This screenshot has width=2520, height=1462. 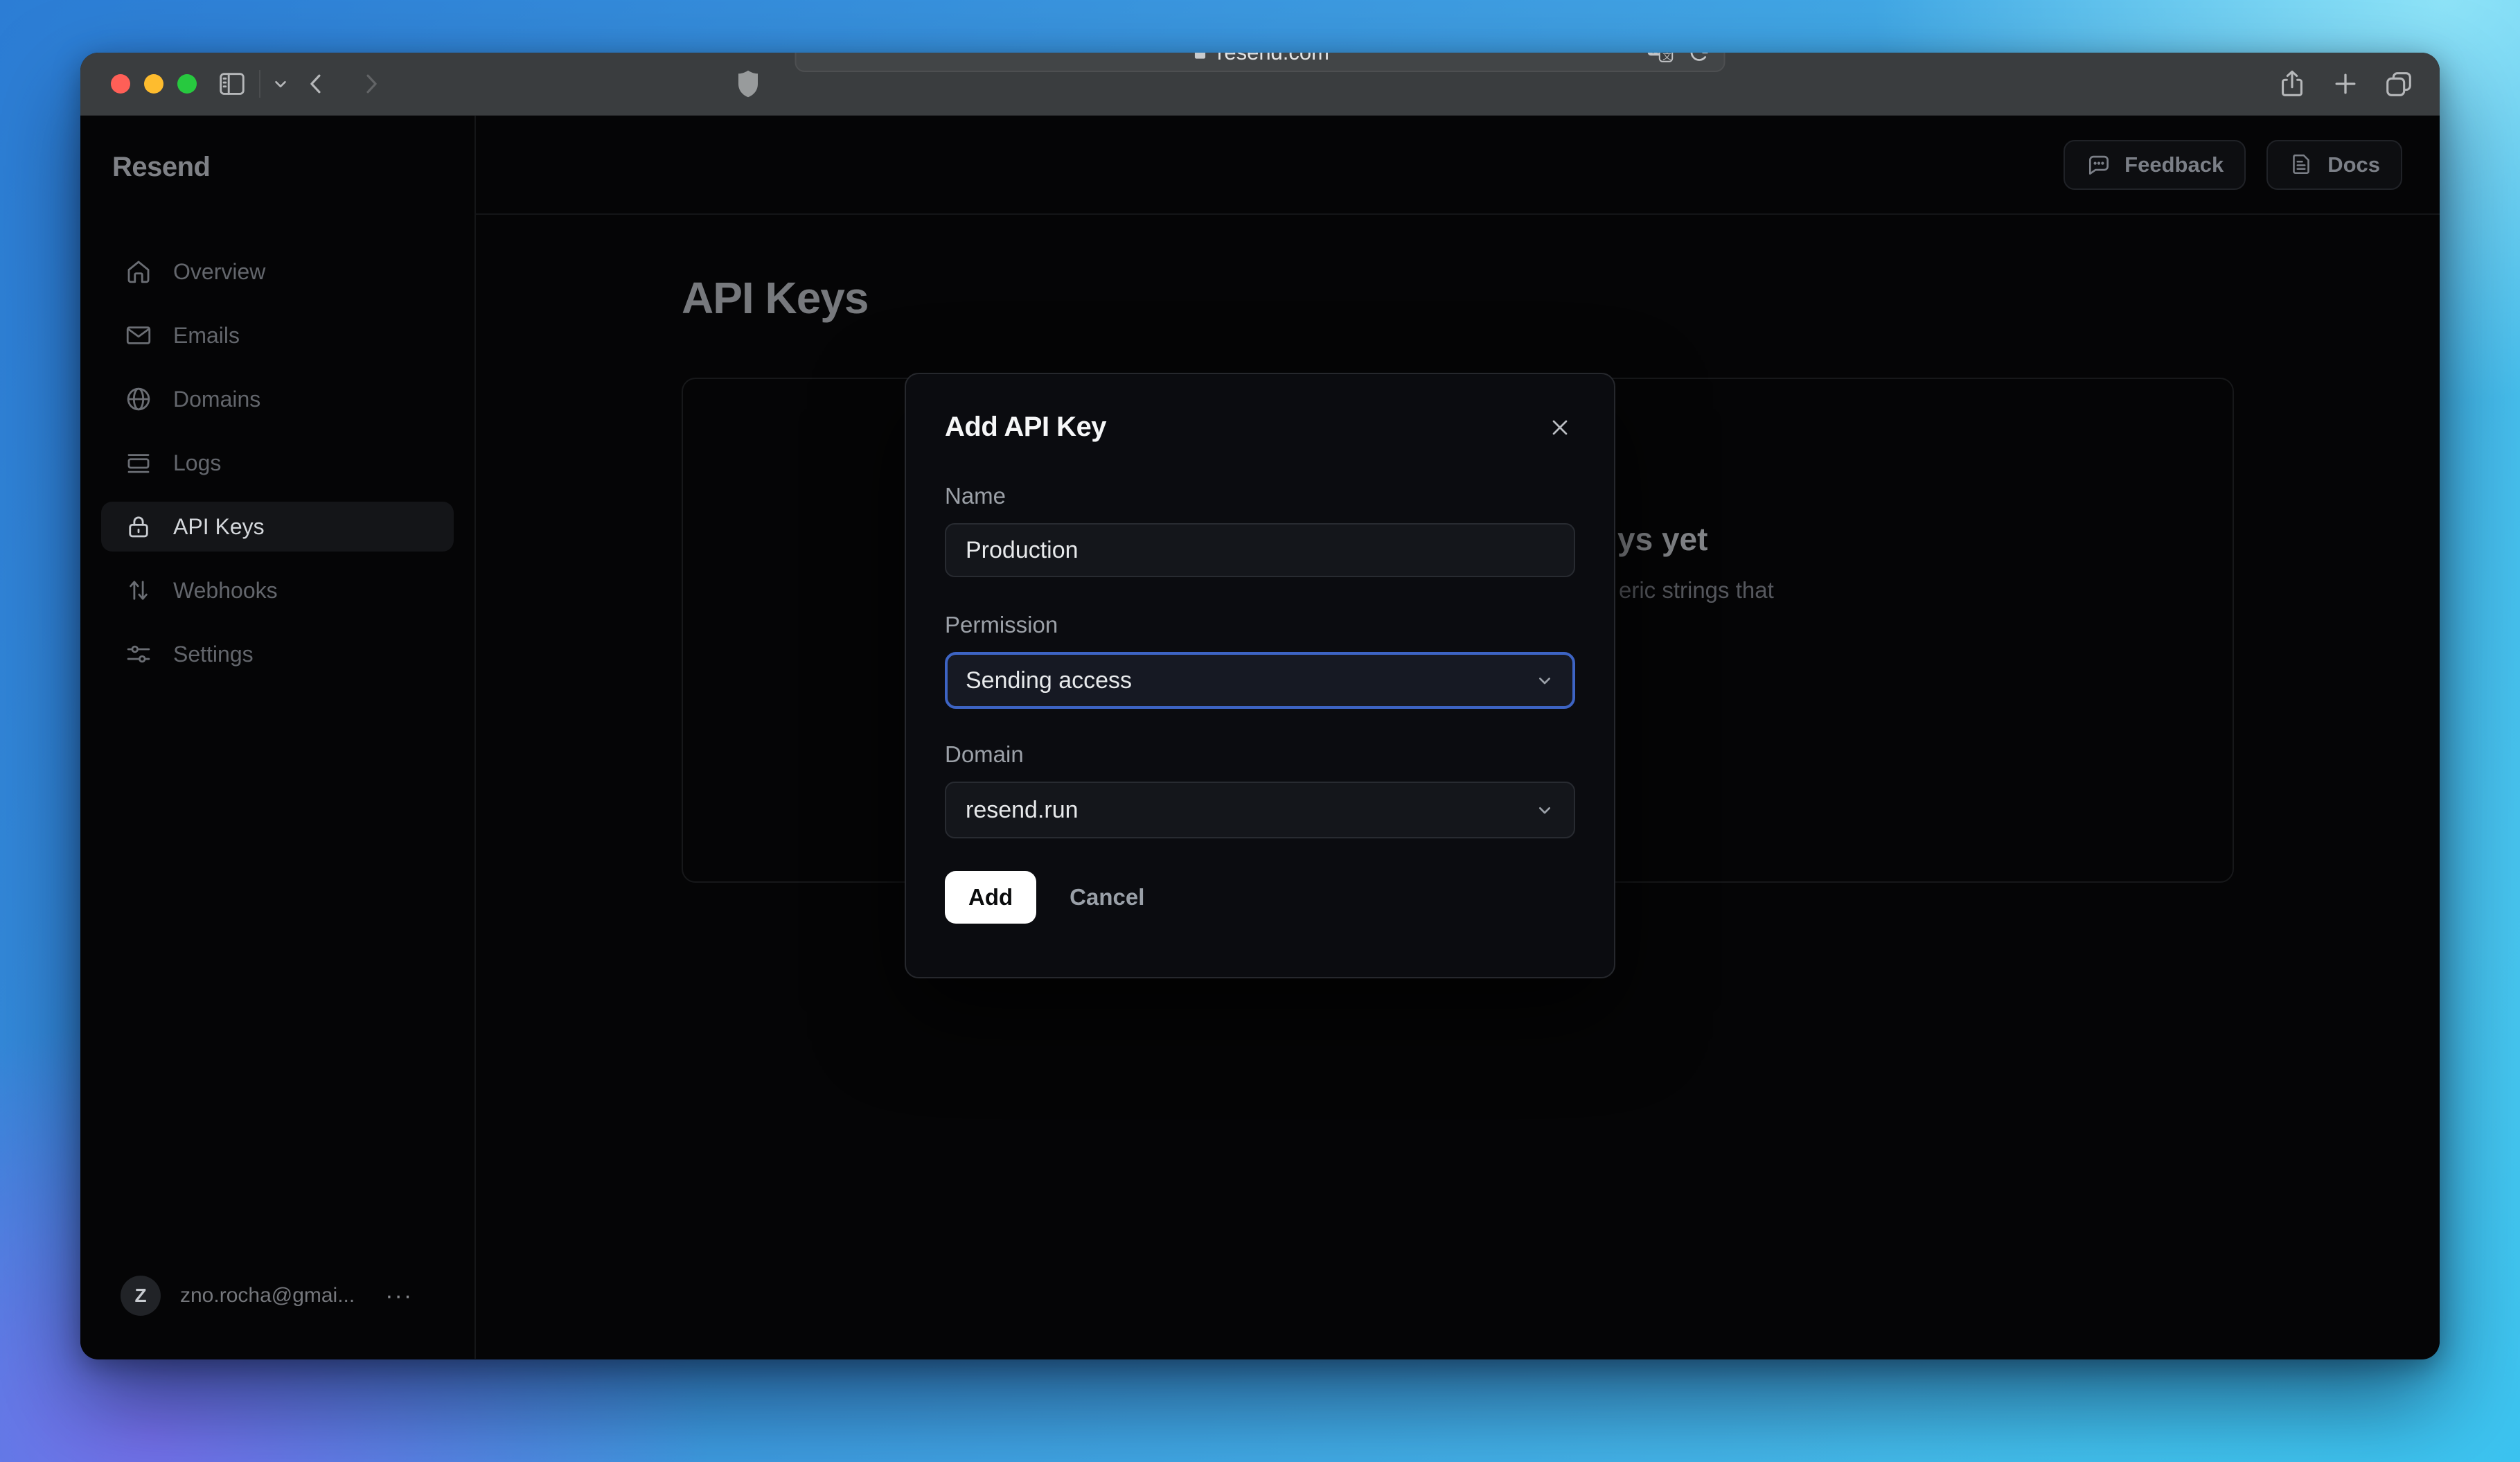 What do you see at coordinates (2292, 84) in the screenshot?
I see `share-icon` at bounding box center [2292, 84].